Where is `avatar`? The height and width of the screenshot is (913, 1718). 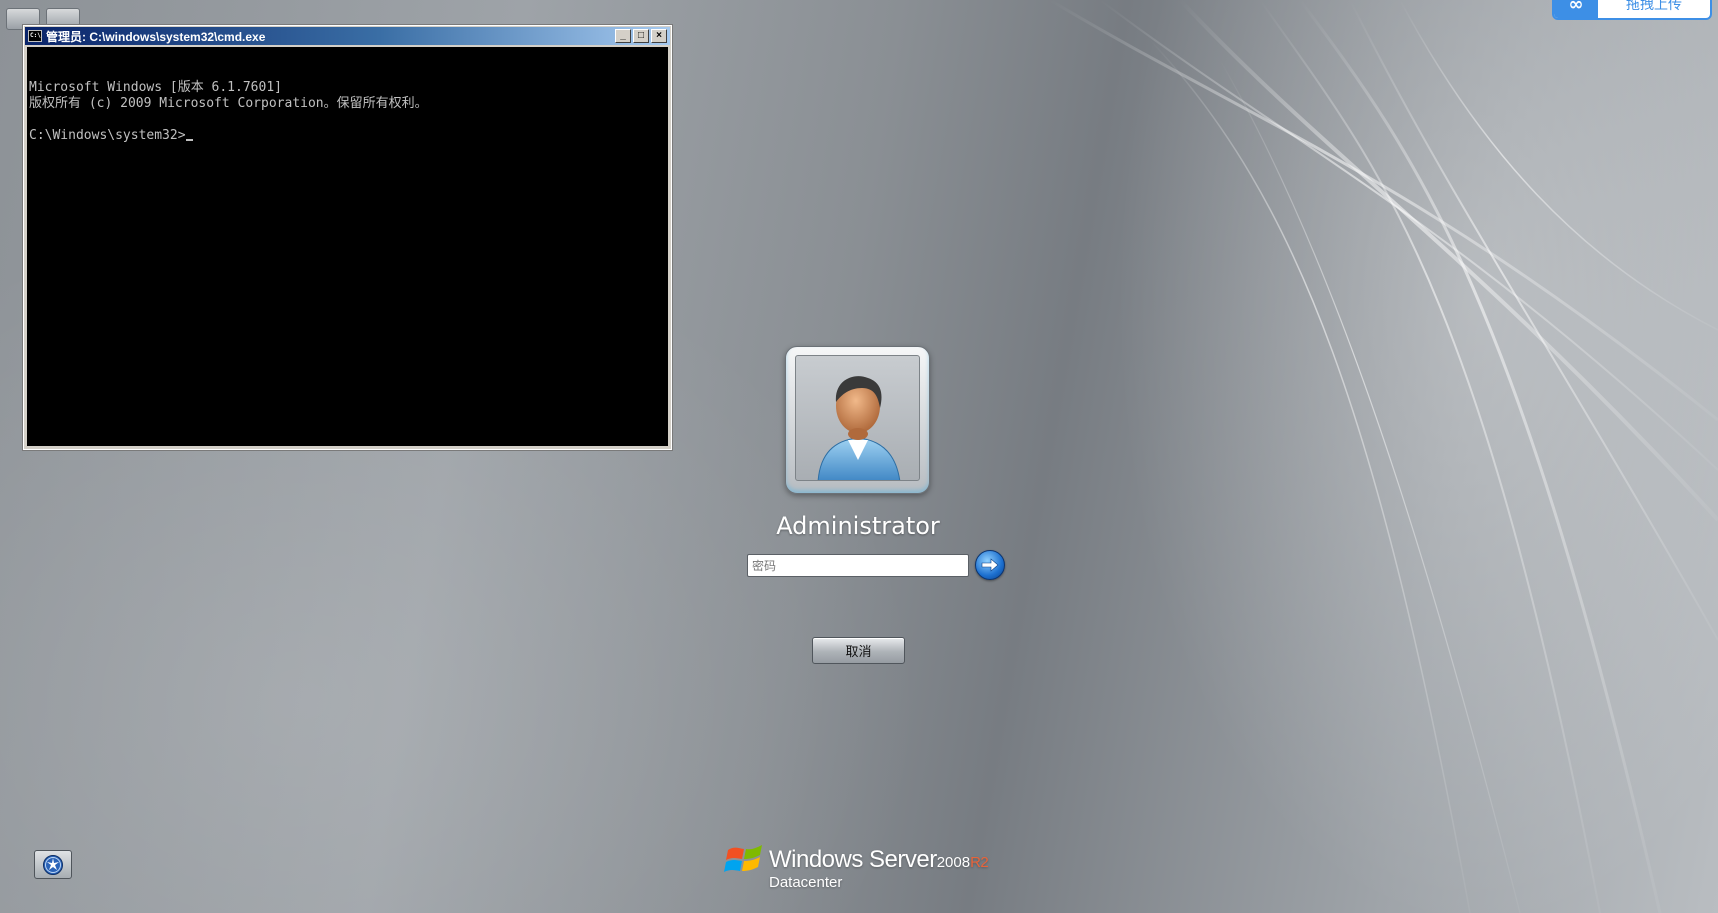
avatar is located at coordinates (857, 418).